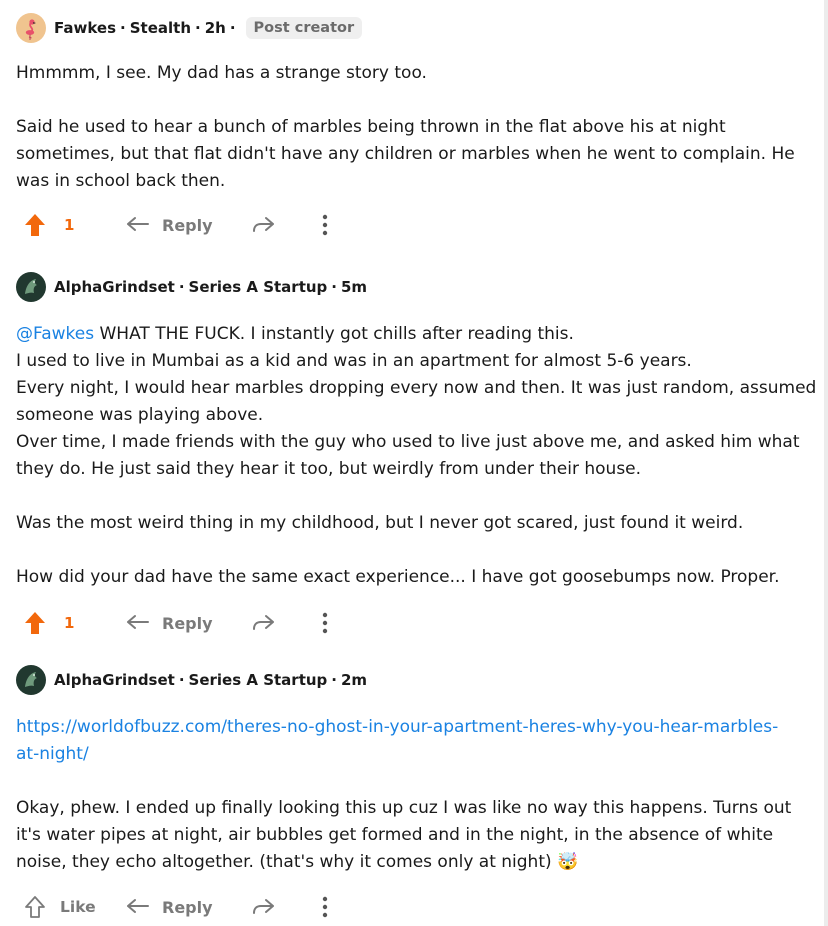 Image resolution: width=828 pixels, height=926 pixels. What do you see at coordinates (417, 287) in the screenshot?
I see `comment-header: AlphaGrindset · Series A Startup · 5m` at bounding box center [417, 287].